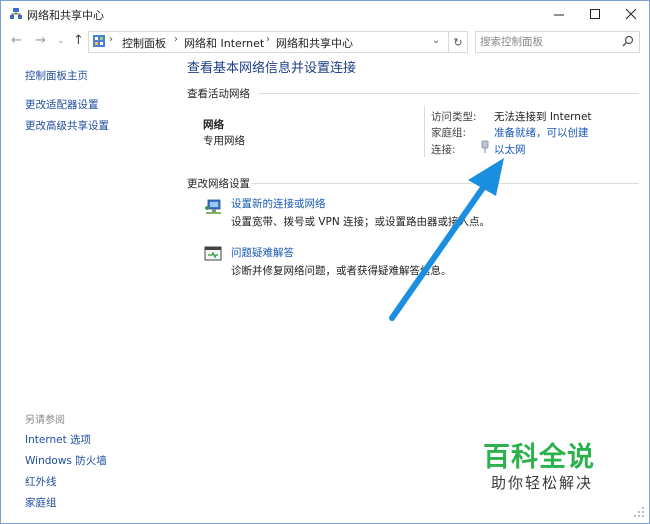 This screenshot has height=524, width=650. Describe the element at coordinates (539, 457) in the screenshot. I see `watermark-logo-text: 百科全说` at that location.